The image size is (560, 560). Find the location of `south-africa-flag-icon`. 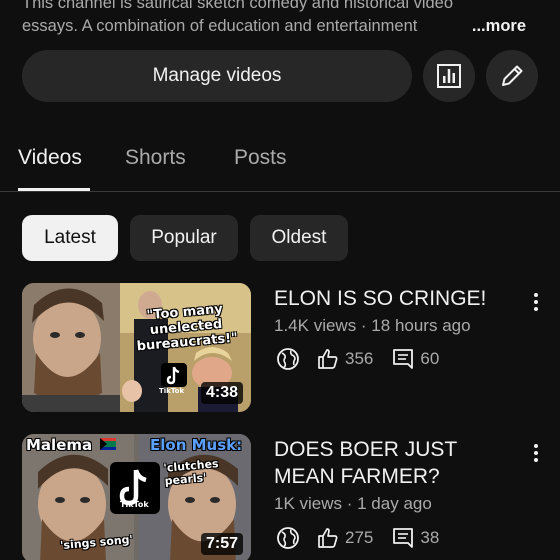

south-africa-flag-icon is located at coordinates (108, 444).